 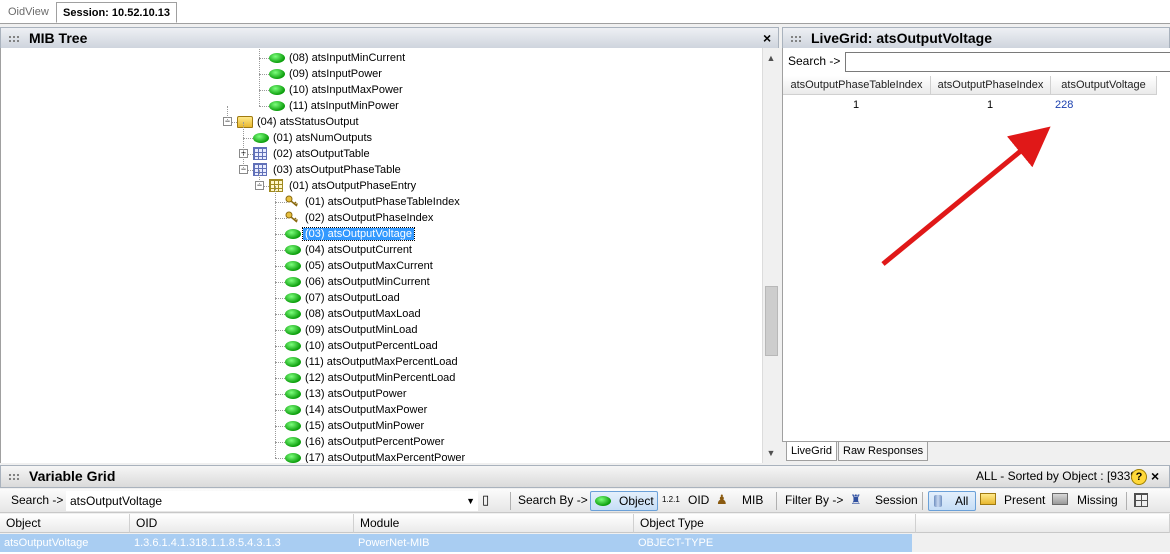 I want to click on filter-by-label: Filter By ->, so click(x=814, y=500).